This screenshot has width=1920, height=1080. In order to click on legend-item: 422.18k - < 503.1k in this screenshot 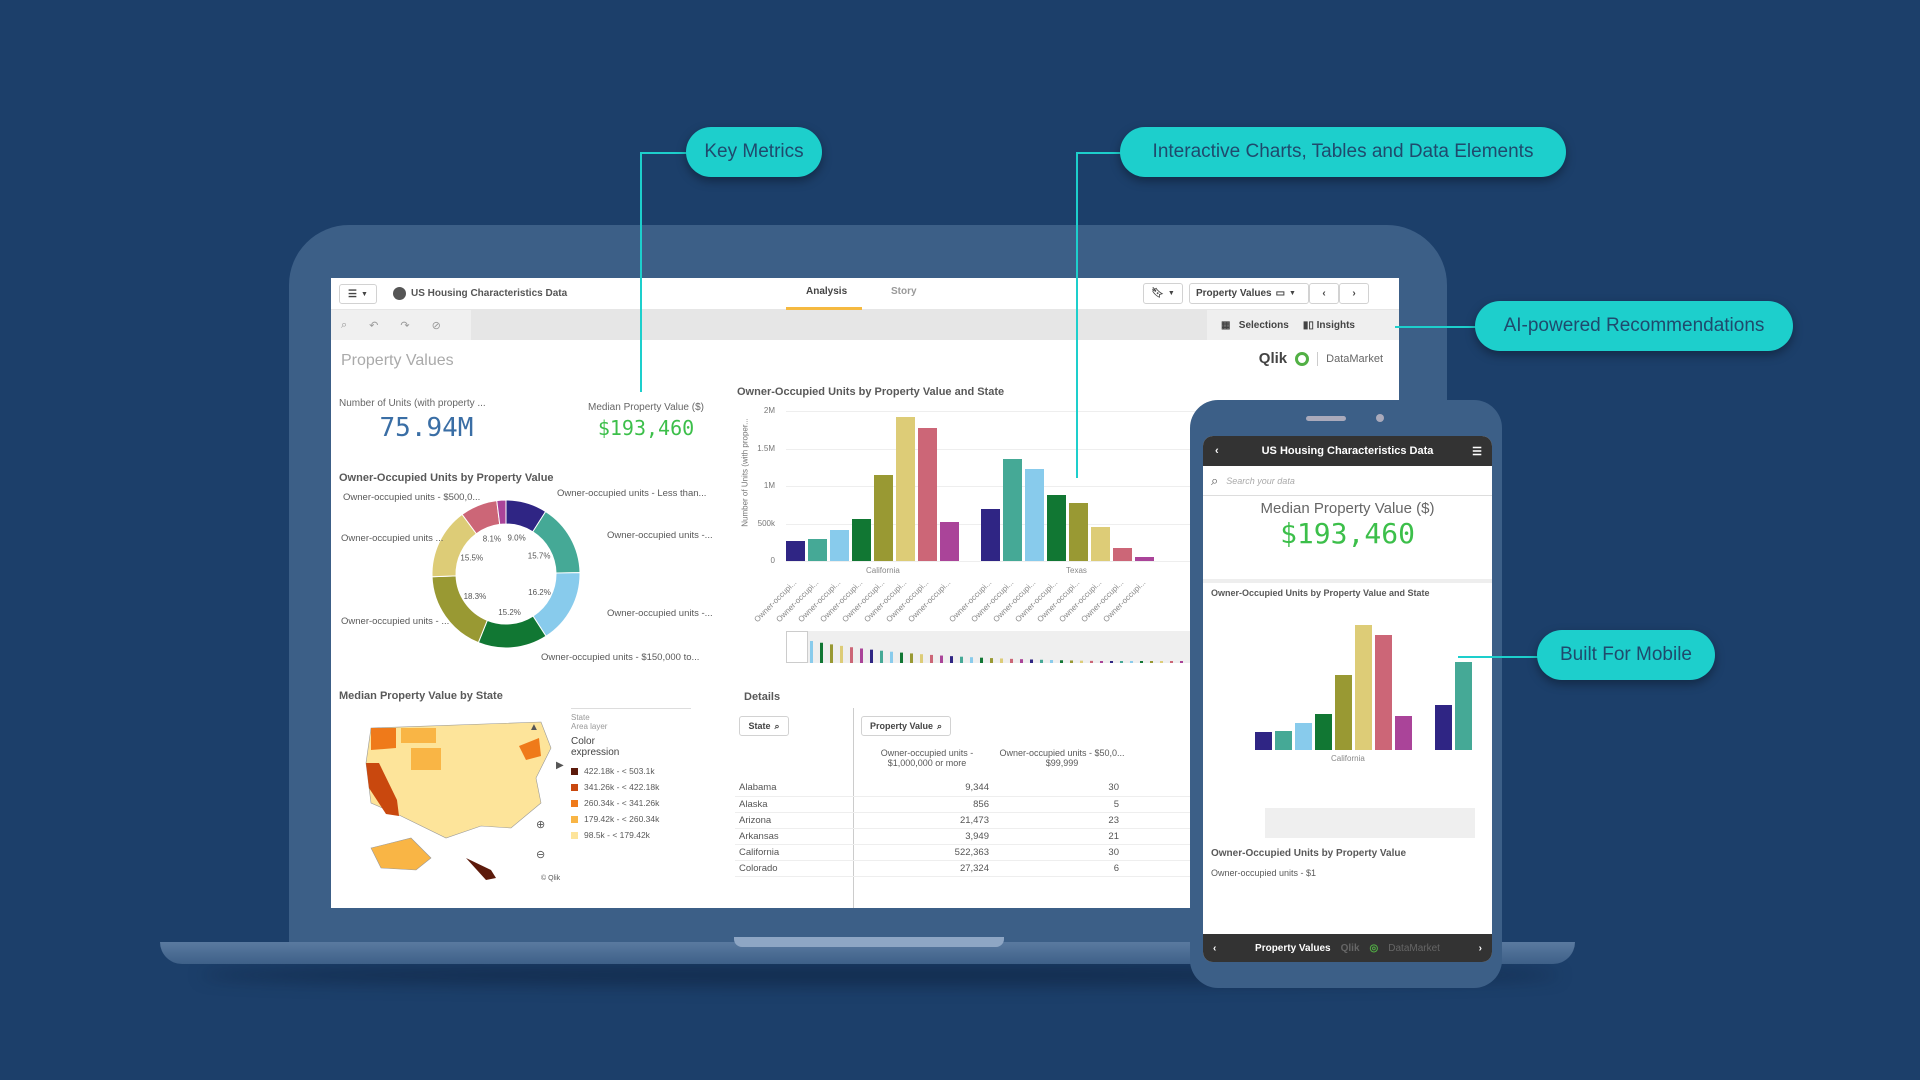, I will do `click(631, 771)`.